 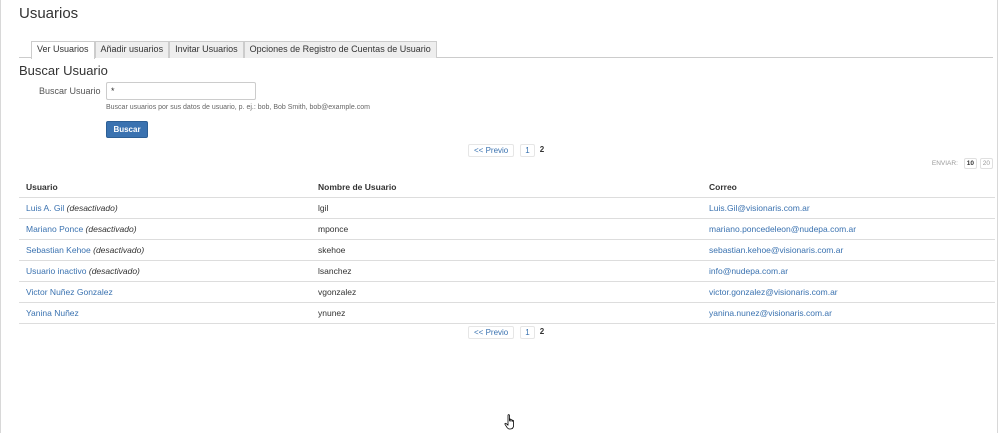 What do you see at coordinates (848, 187) in the screenshot?
I see `column-header-correo: Correo` at bounding box center [848, 187].